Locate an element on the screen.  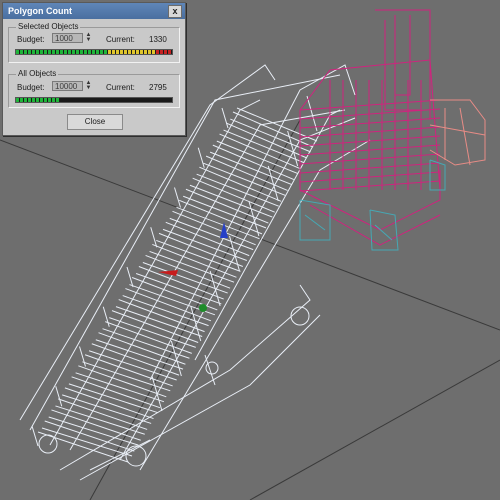
axis-gizmo-green-icon is located at coordinates (203, 308).